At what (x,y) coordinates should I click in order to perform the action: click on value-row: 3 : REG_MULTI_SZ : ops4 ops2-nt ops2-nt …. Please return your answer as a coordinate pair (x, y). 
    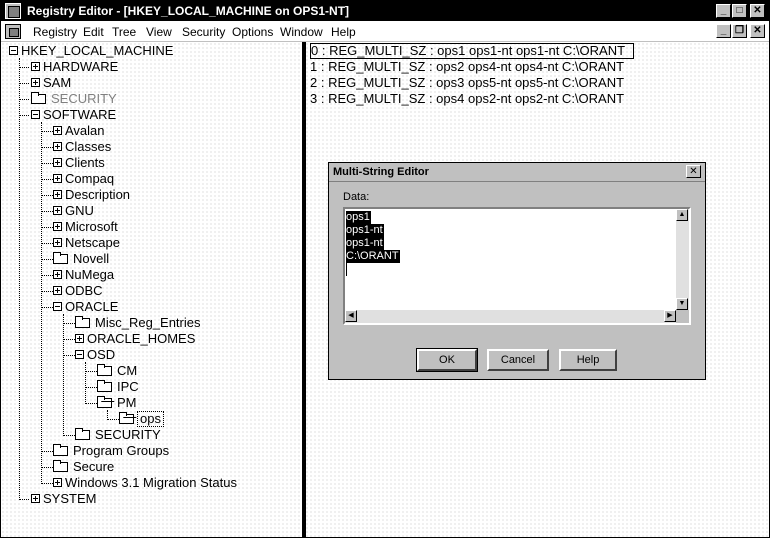
    Looking at the image, I should click on (467, 99).